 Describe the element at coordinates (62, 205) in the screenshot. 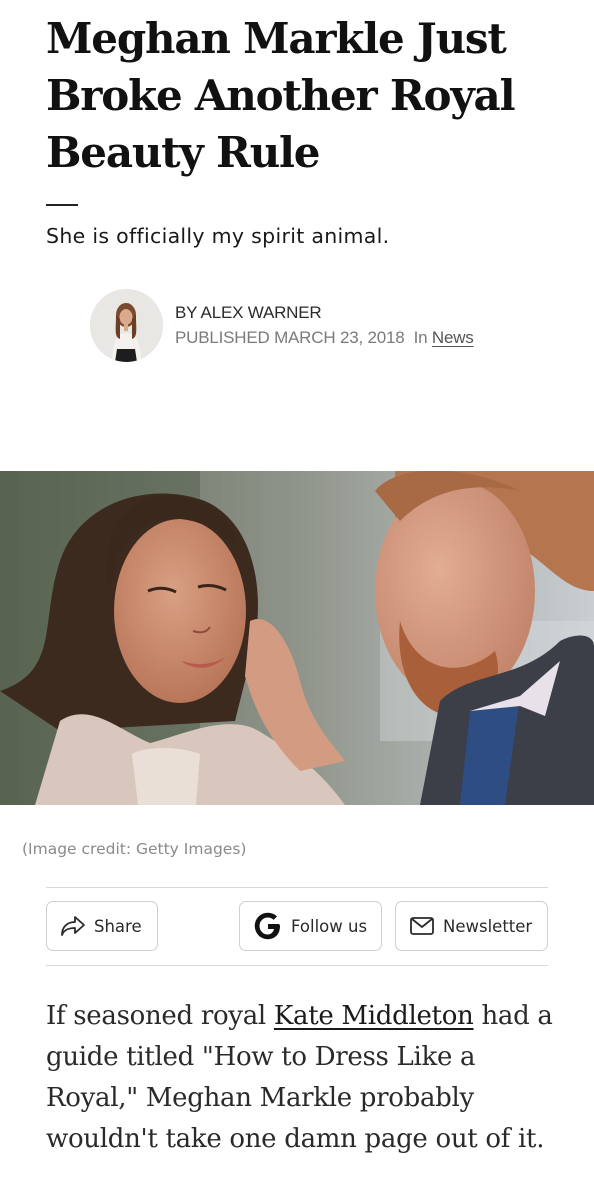

I see `headline-divider` at that location.